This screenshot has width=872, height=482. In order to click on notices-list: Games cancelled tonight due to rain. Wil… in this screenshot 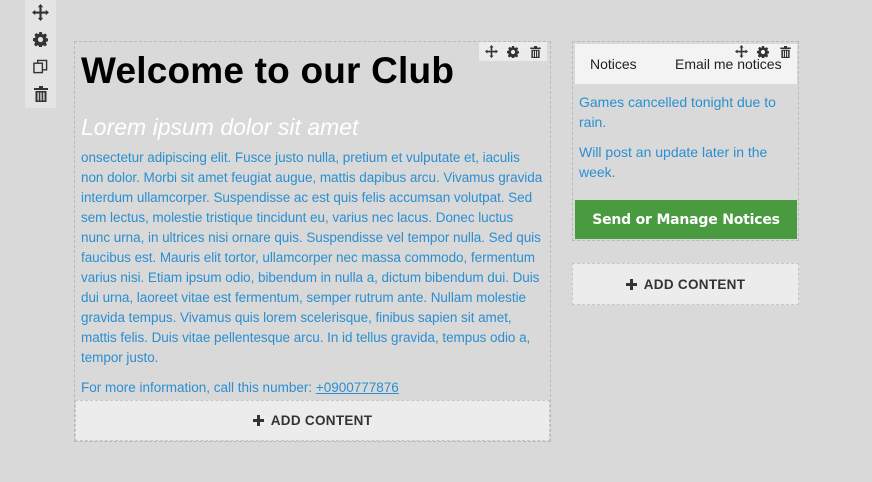, I will do `click(684, 142)`.